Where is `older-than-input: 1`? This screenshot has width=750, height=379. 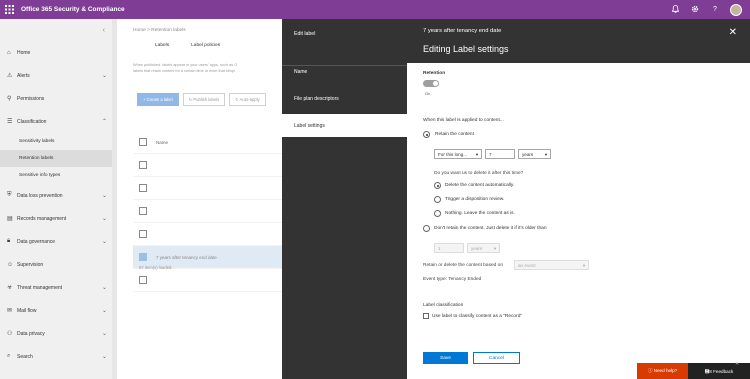 older-than-input: 1 is located at coordinates (449, 248).